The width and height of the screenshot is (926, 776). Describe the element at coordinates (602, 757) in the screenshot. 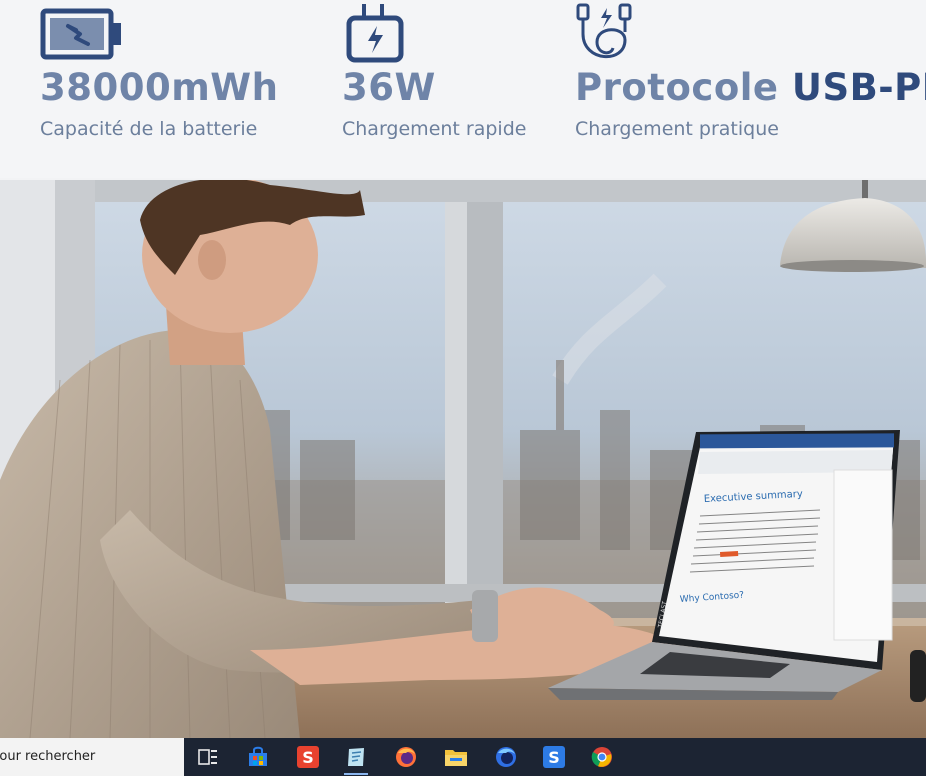

I see `chrome-icon` at that location.